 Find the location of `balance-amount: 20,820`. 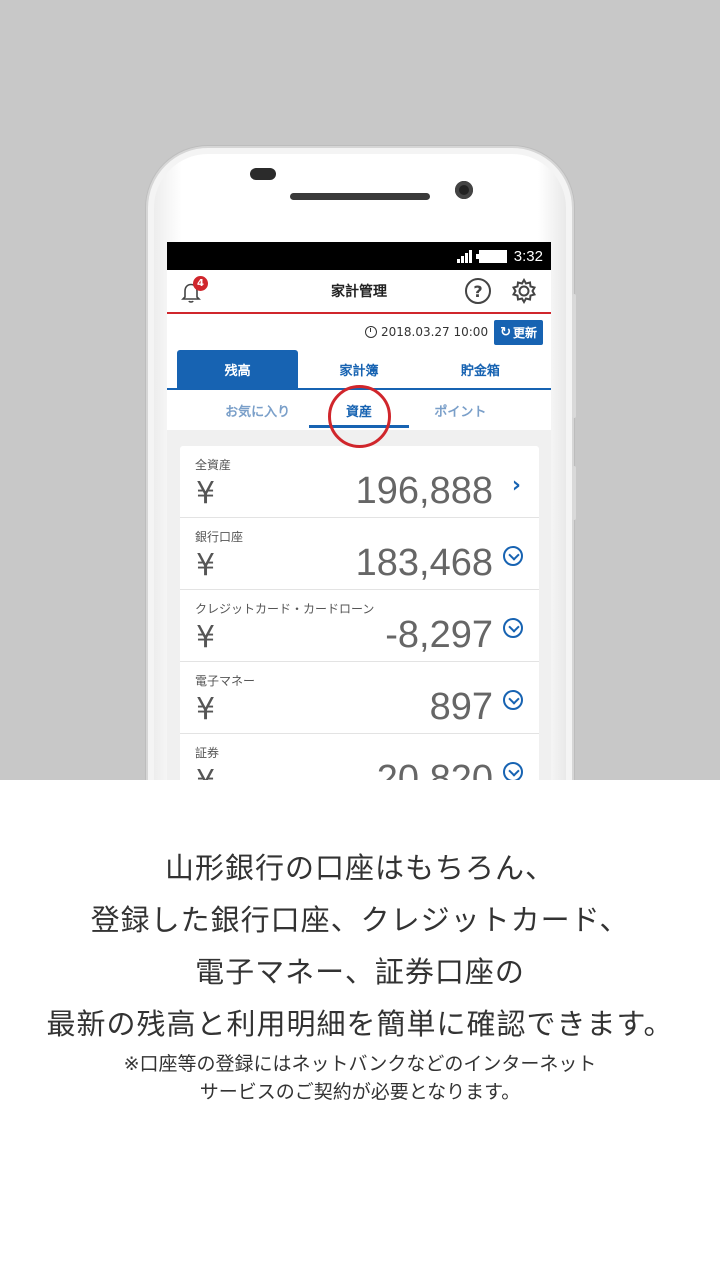

balance-amount: 20,820 is located at coordinates (434, 769).